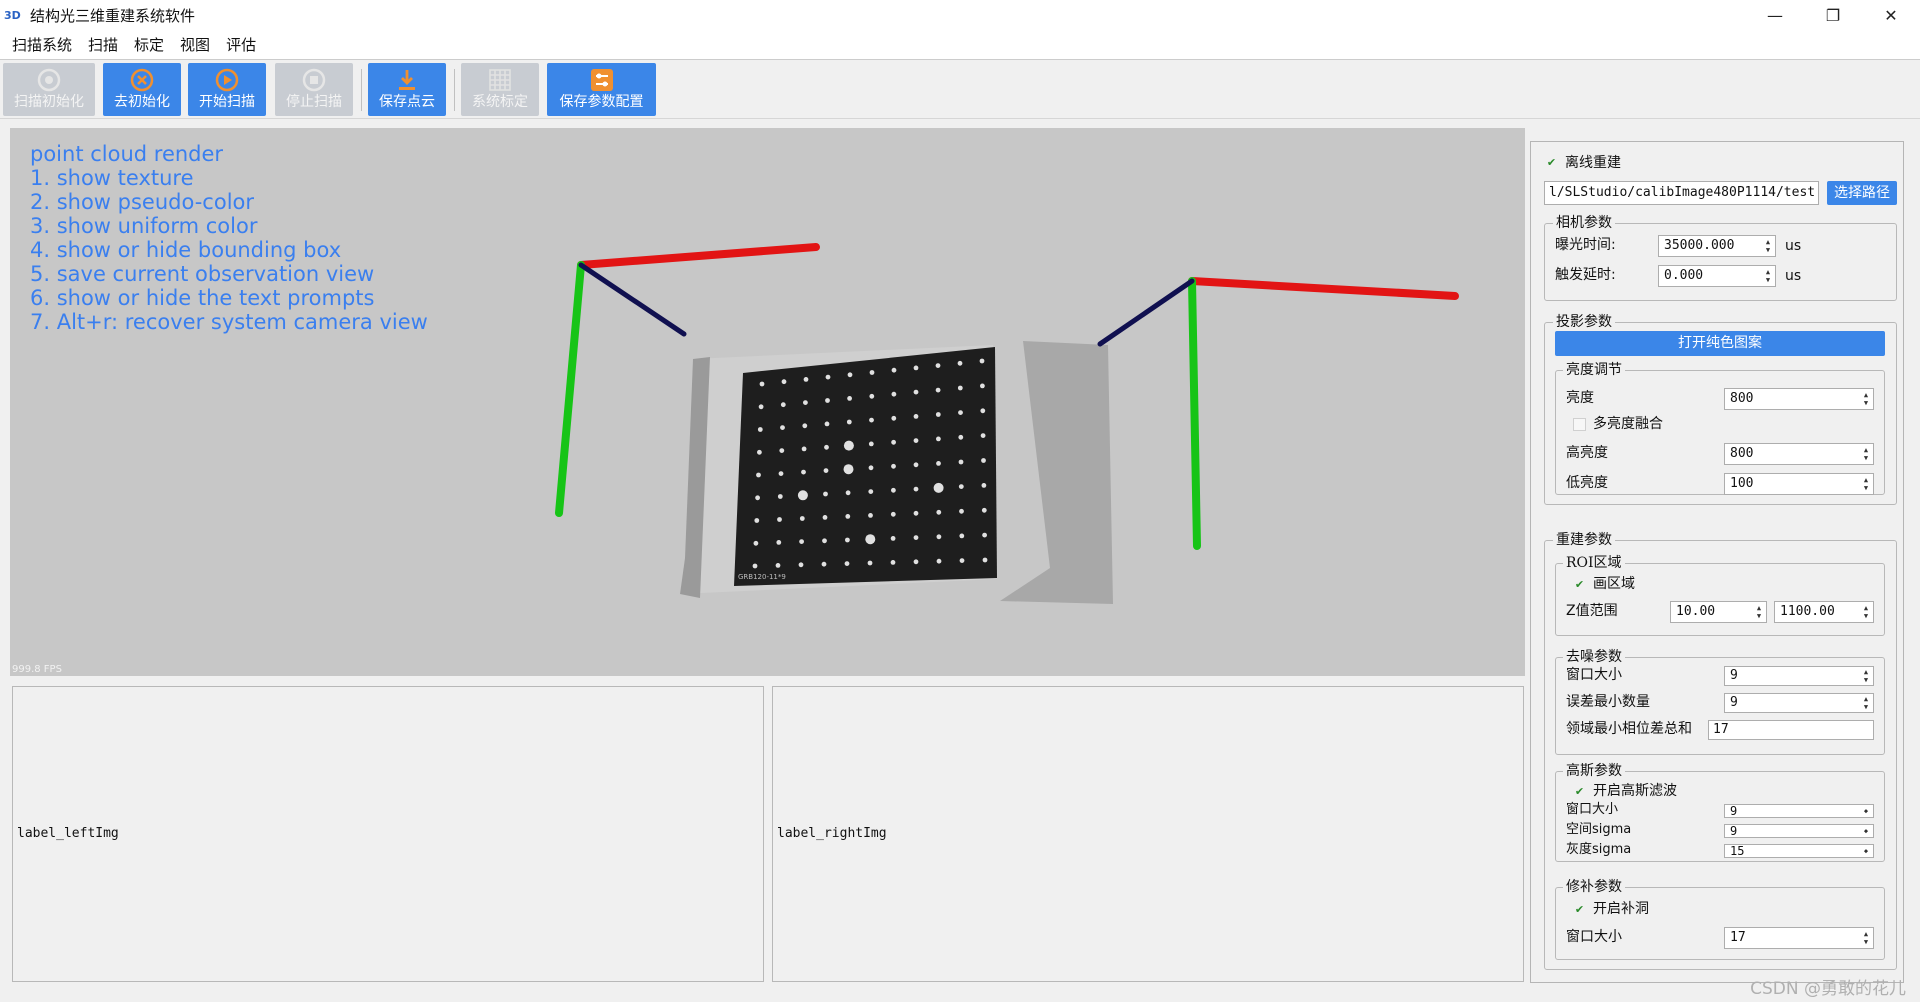 This screenshot has width=1920, height=1002. I want to click on restore-button: ❐, so click(1833, 15).